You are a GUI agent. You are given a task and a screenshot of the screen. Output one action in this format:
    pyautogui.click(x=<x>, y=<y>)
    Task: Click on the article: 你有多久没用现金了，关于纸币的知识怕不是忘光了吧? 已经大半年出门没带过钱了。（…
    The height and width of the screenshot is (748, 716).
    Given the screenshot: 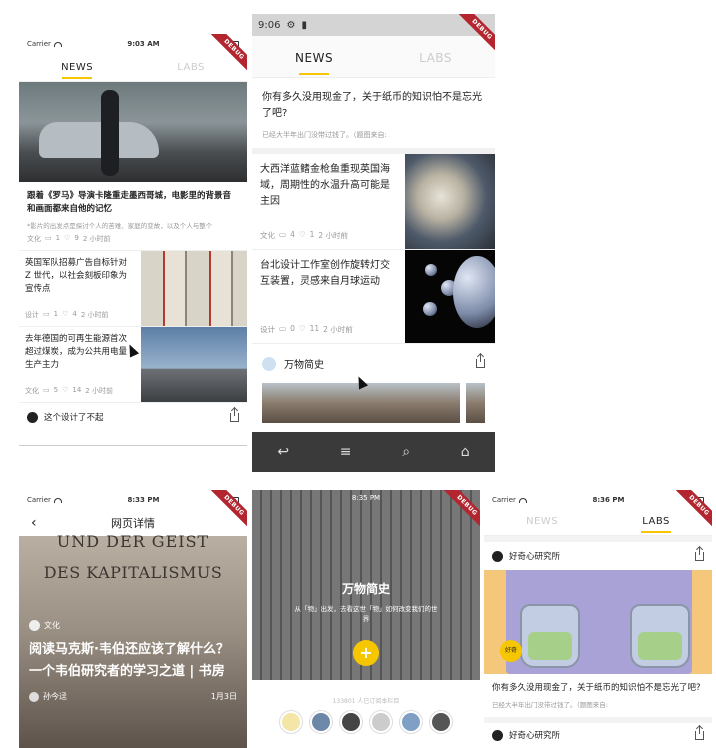 What is the action you would take?
    pyautogui.click(x=598, y=698)
    